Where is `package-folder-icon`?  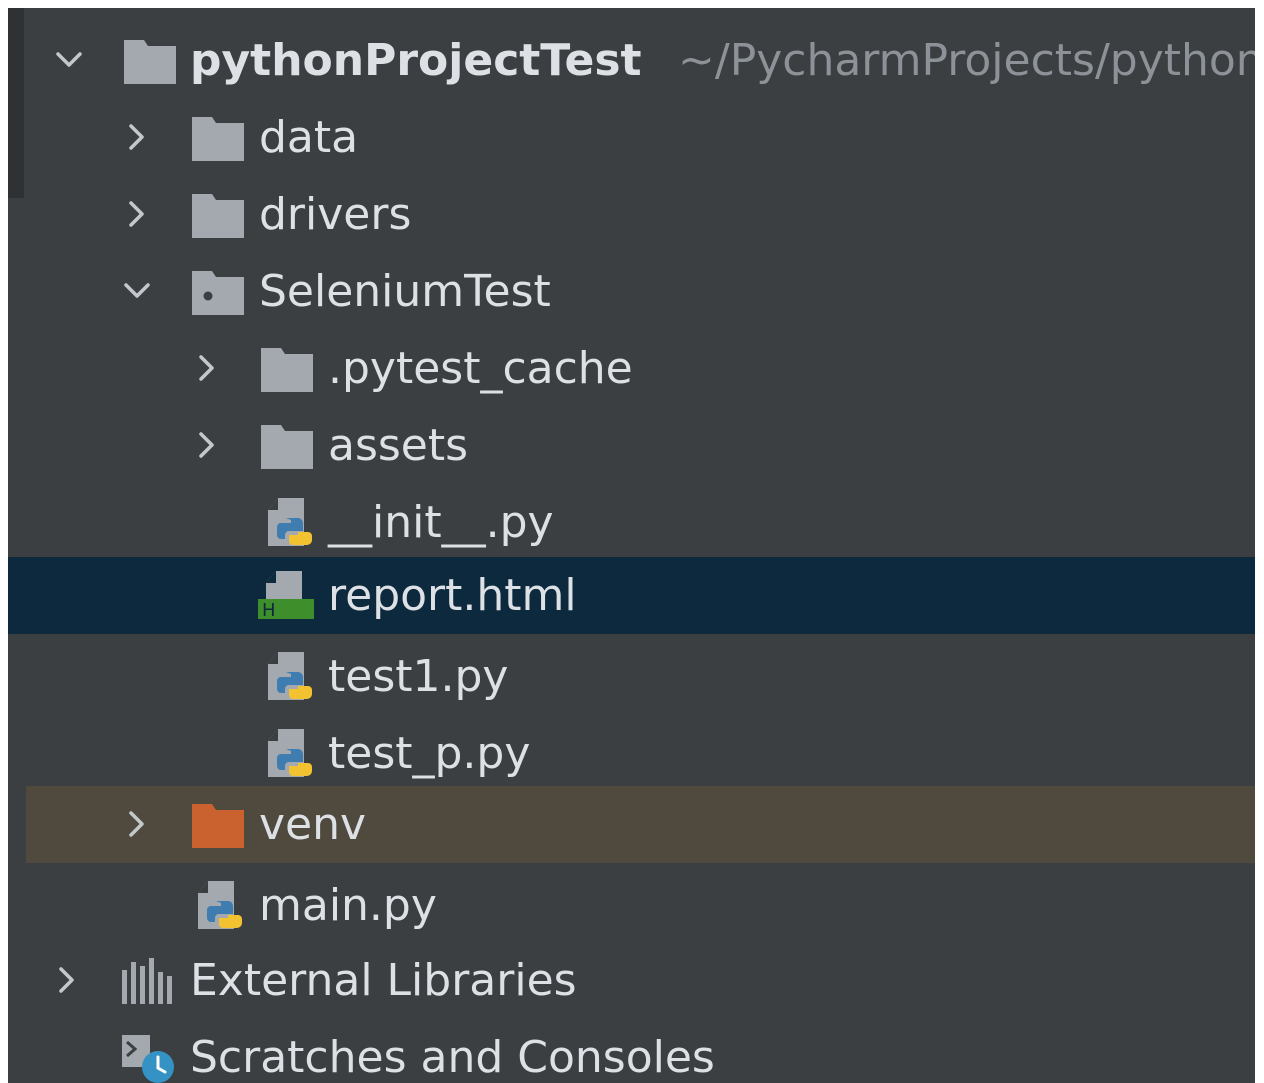 package-folder-icon is located at coordinates (218, 291).